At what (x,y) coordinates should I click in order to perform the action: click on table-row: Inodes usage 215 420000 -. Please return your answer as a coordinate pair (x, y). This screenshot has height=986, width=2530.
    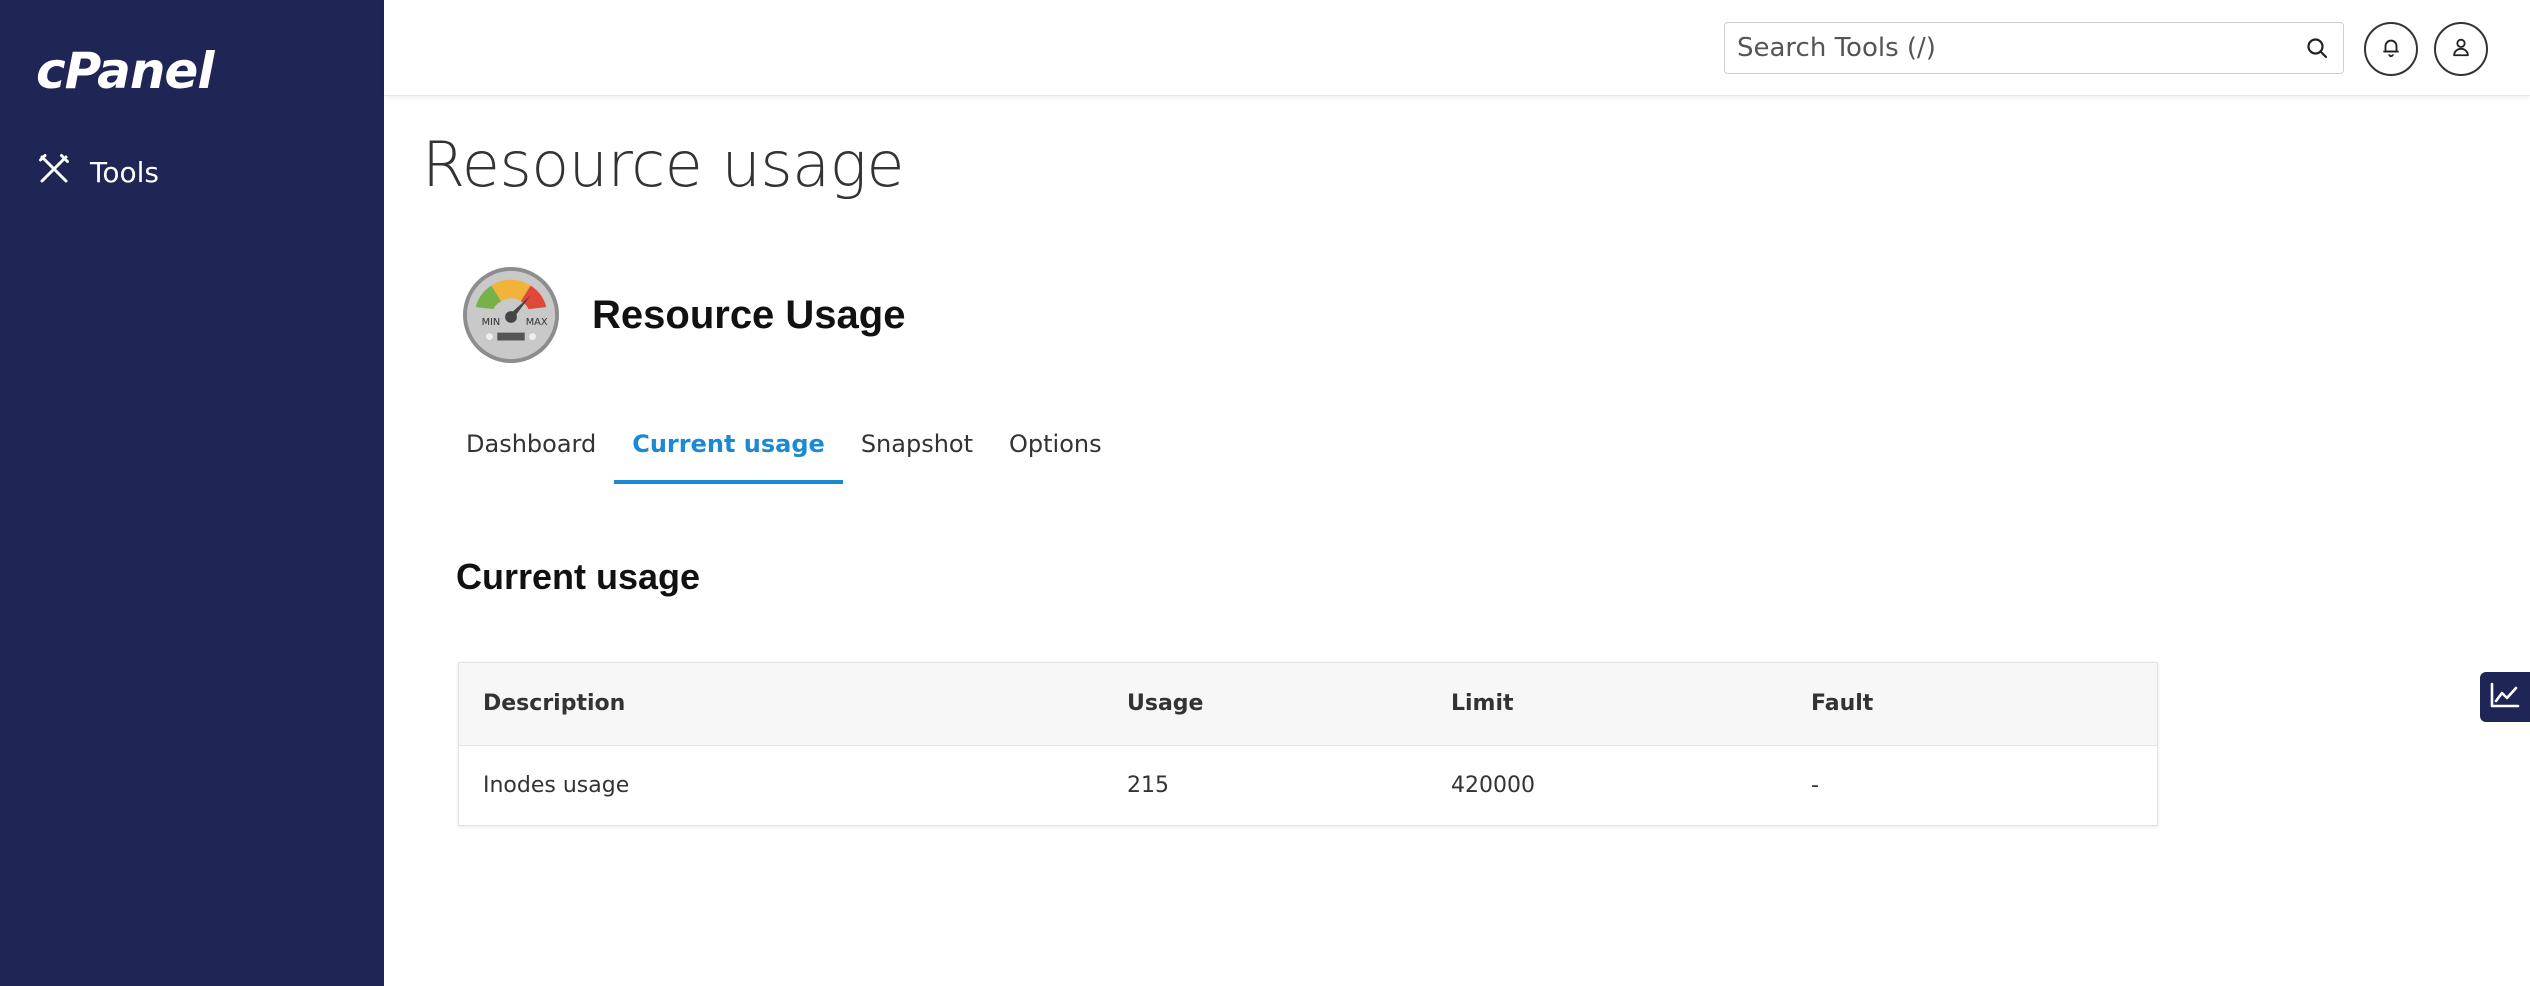
    Looking at the image, I should click on (1308, 785).